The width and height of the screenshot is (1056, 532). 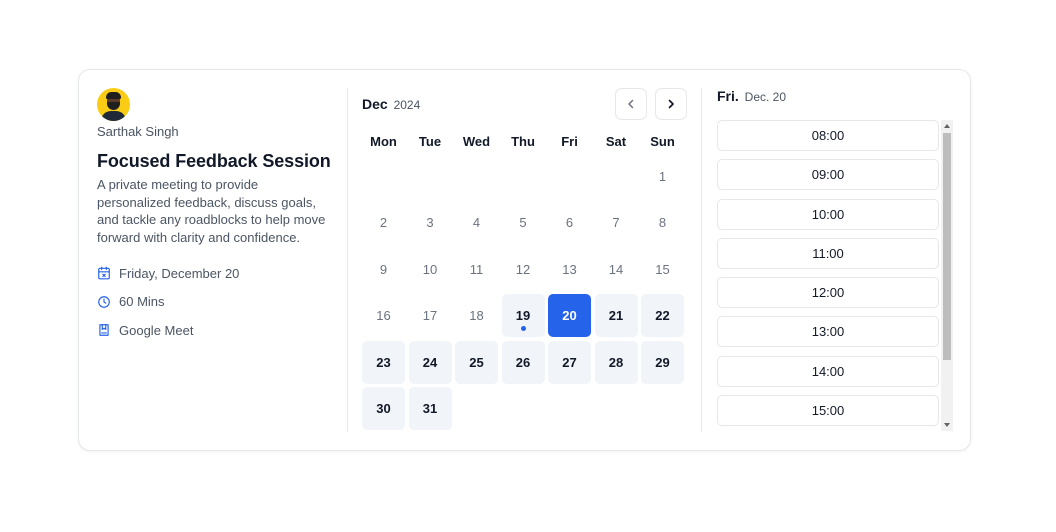 I want to click on weekday-label: Thu, so click(x=523, y=141).